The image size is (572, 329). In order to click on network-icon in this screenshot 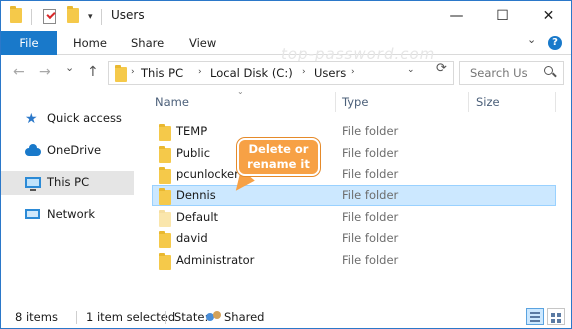, I will do `click(32, 214)`.